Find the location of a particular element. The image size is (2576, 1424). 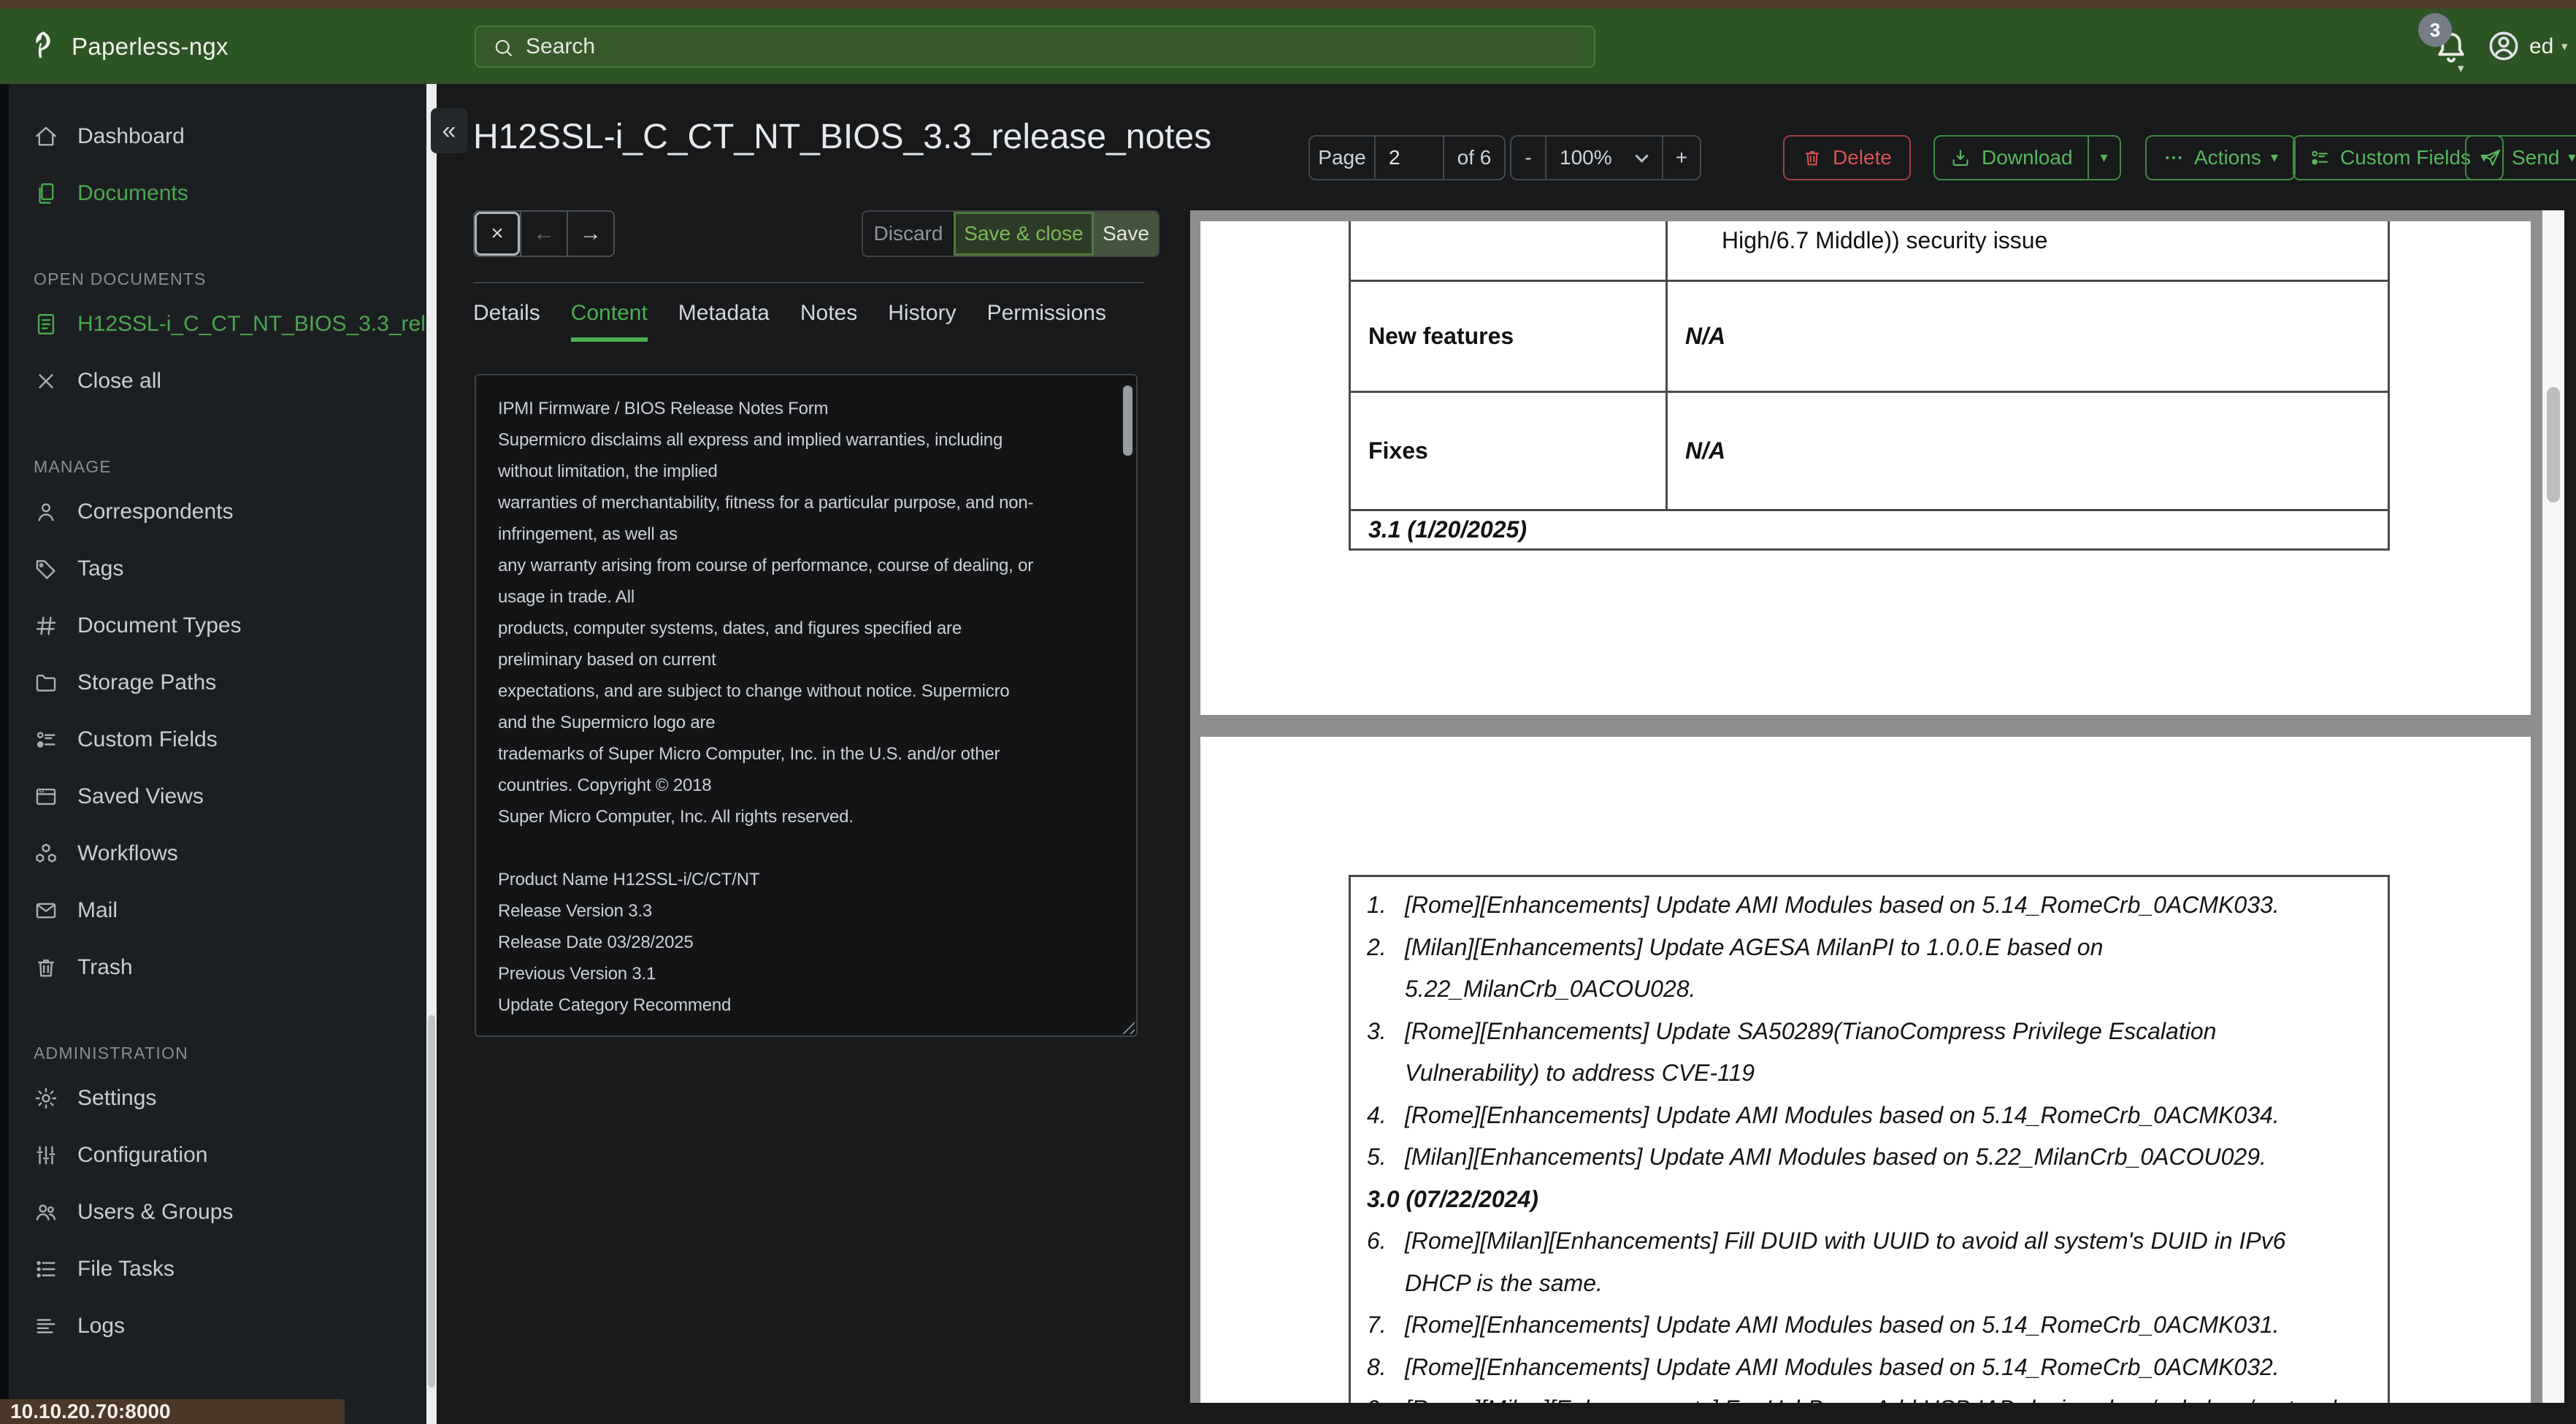

sidebar-item-correspondents: Correspondents is located at coordinates (217, 512).